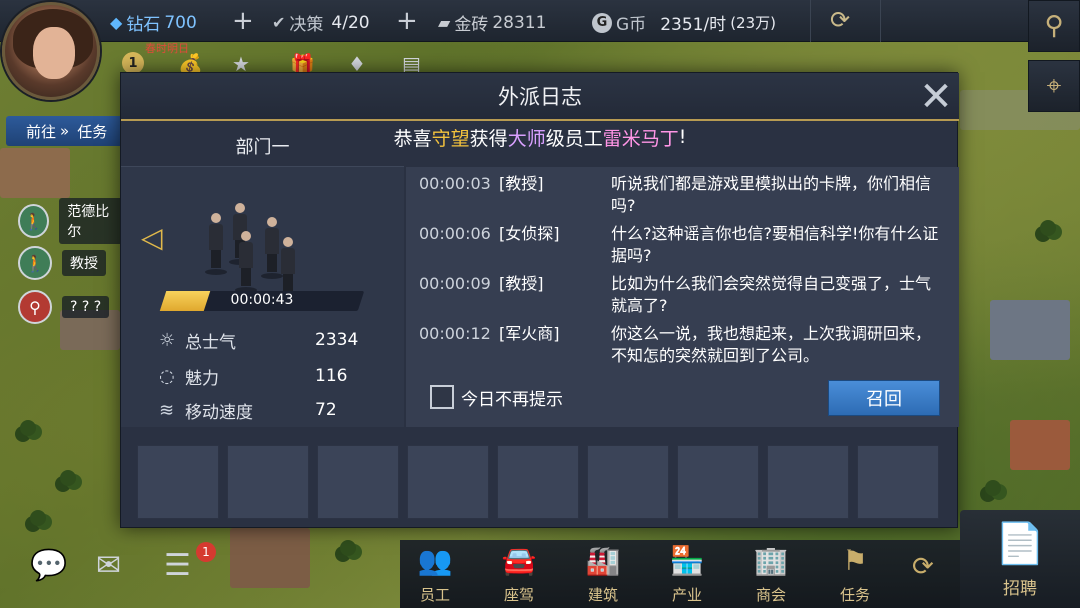 This screenshot has width=1080, height=608. Describe the element at coordinates (262, 300) in the screenshot. I see `dispatch-timer: 00:00:43` at that location.